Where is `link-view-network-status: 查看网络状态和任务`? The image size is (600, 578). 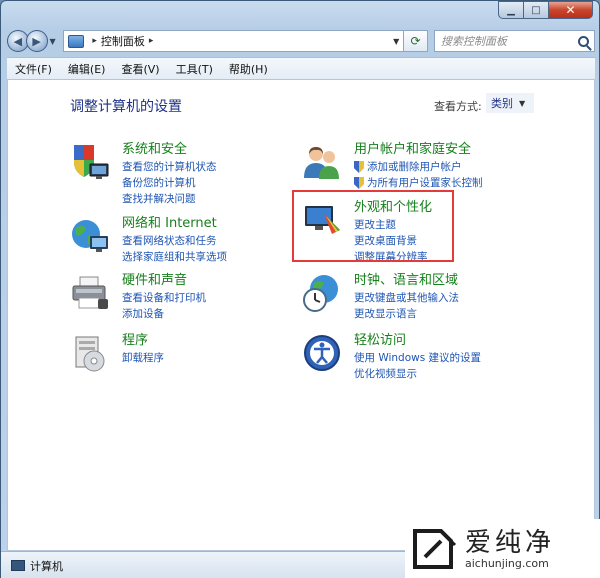
link-view-network-status: 查看网络状态和任务 is located at coordinates (174, 241).